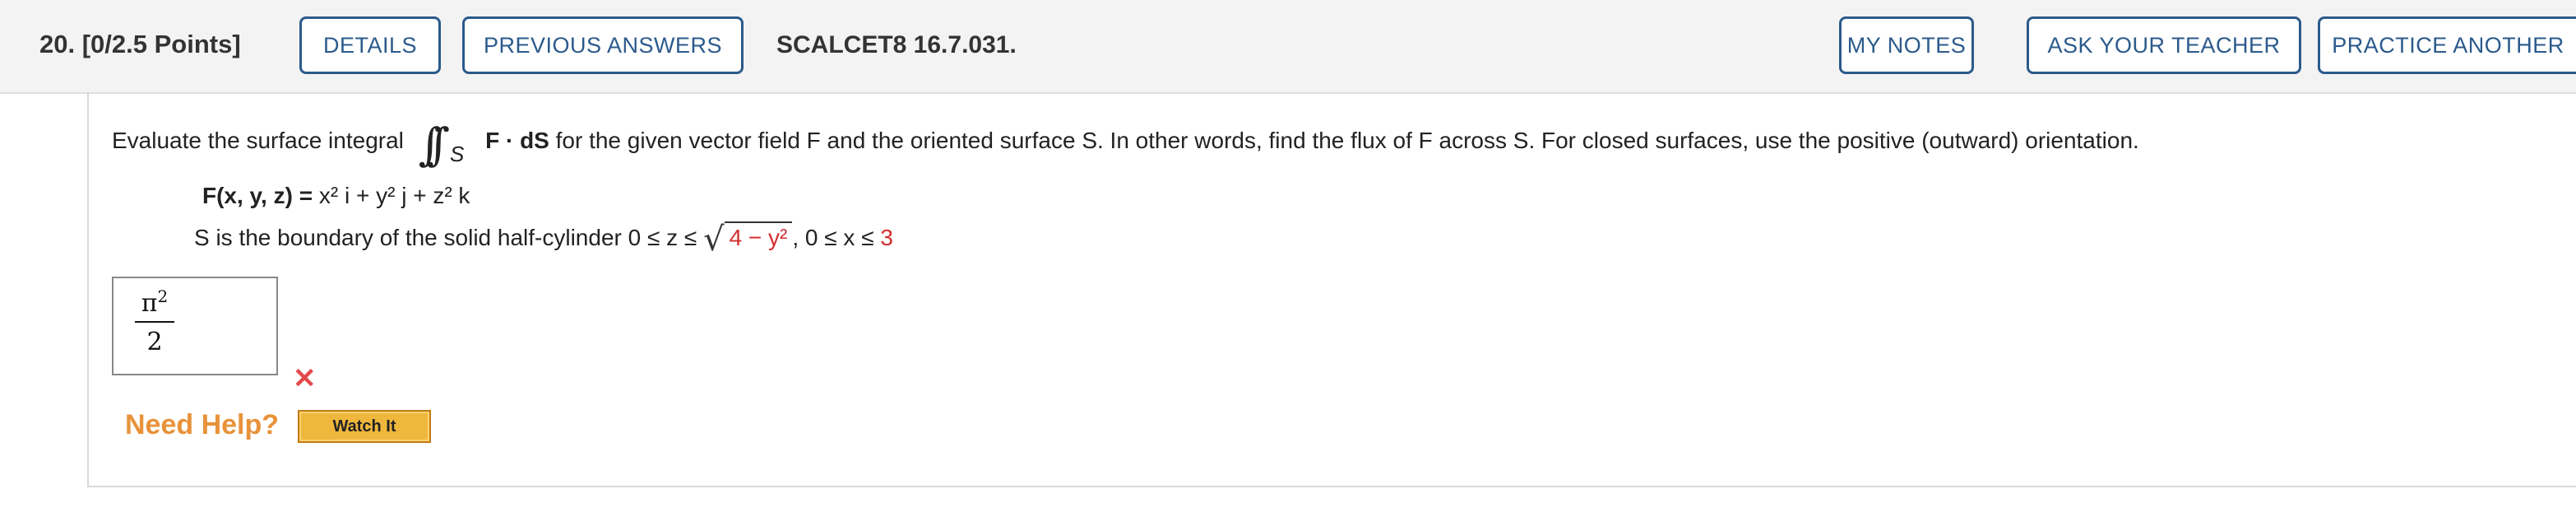 The height and width of the screenshot is (517, 2576). Describe the element at coordinates (758, 235) in the screenshot. I see `sqrt-expression: 4 − y²` at that location.